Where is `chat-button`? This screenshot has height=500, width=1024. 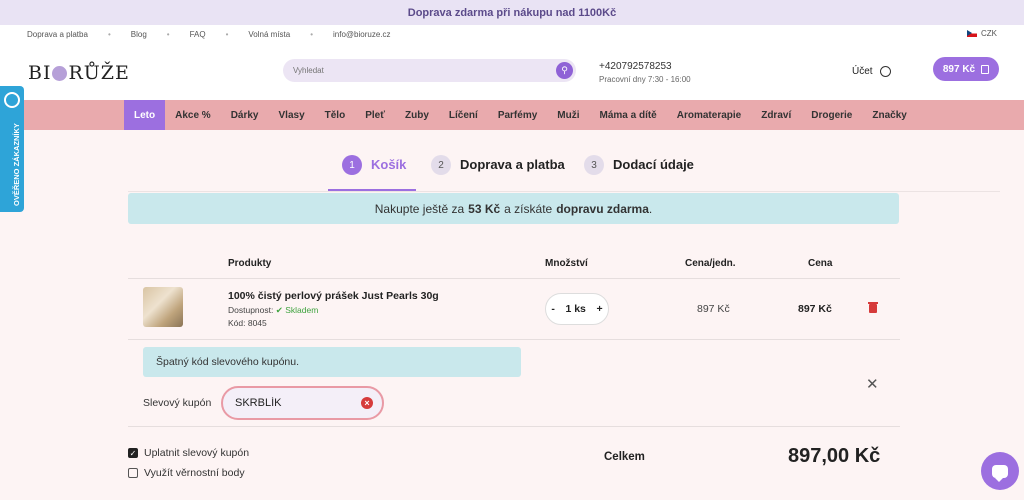
chat-button is located at coordinates (1000, 471).